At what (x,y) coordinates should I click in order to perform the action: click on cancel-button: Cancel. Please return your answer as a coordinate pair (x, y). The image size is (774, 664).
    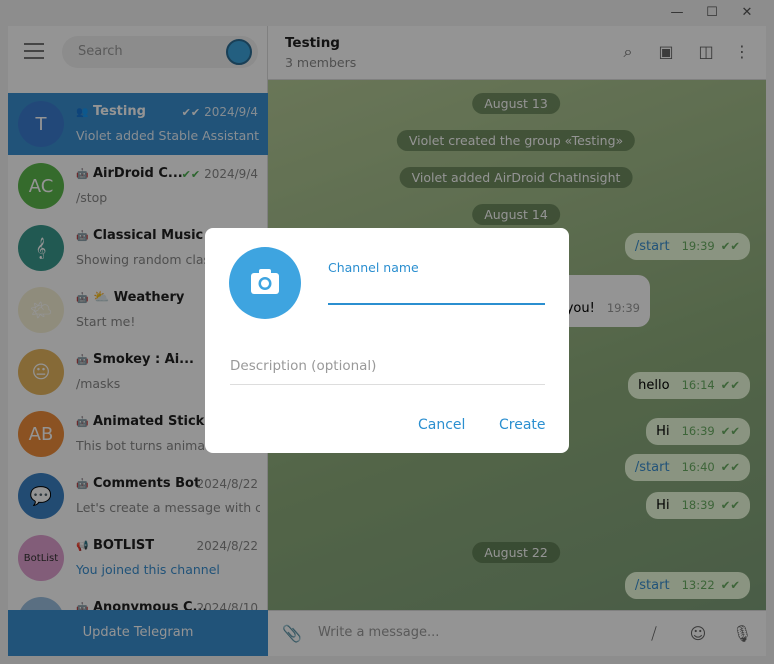
    Looking at the image, I should click on (441, 425).